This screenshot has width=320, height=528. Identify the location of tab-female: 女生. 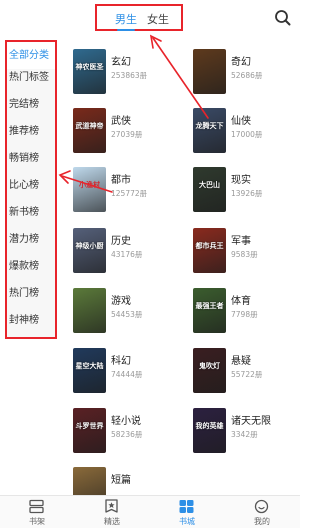
(158, 19).